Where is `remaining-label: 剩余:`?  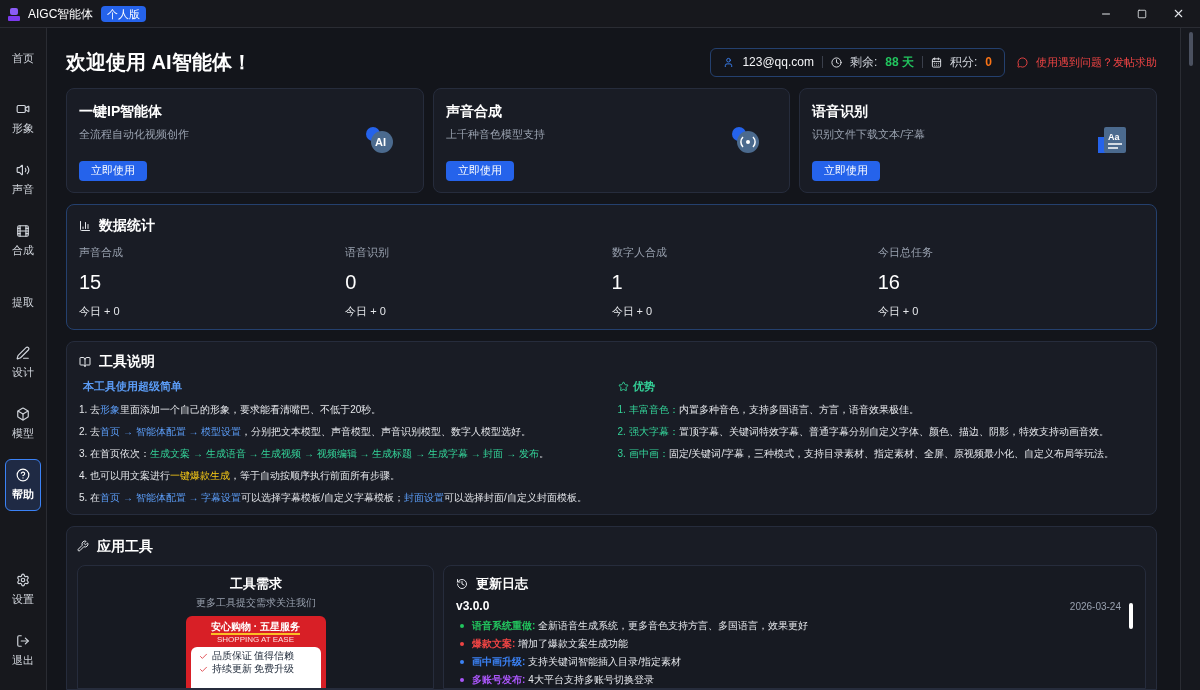
remaining-label: 剩余: is located at coordinates (863, 62).